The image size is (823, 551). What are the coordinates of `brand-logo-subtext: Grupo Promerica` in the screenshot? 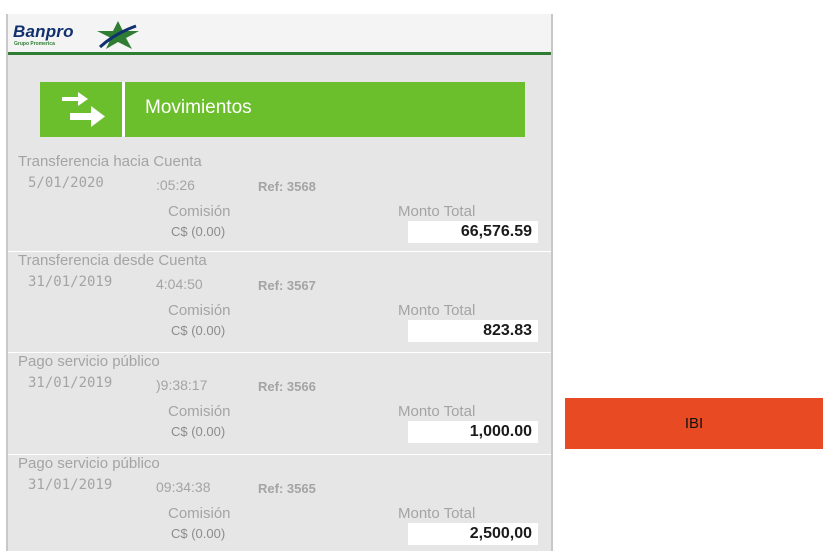 It's located at (34, 44).